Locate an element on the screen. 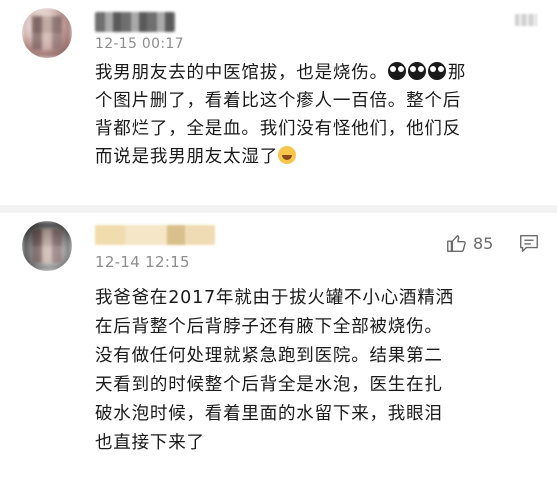  comment-timestamp: 12-14 12:15 is located at coordinates (142, 262).